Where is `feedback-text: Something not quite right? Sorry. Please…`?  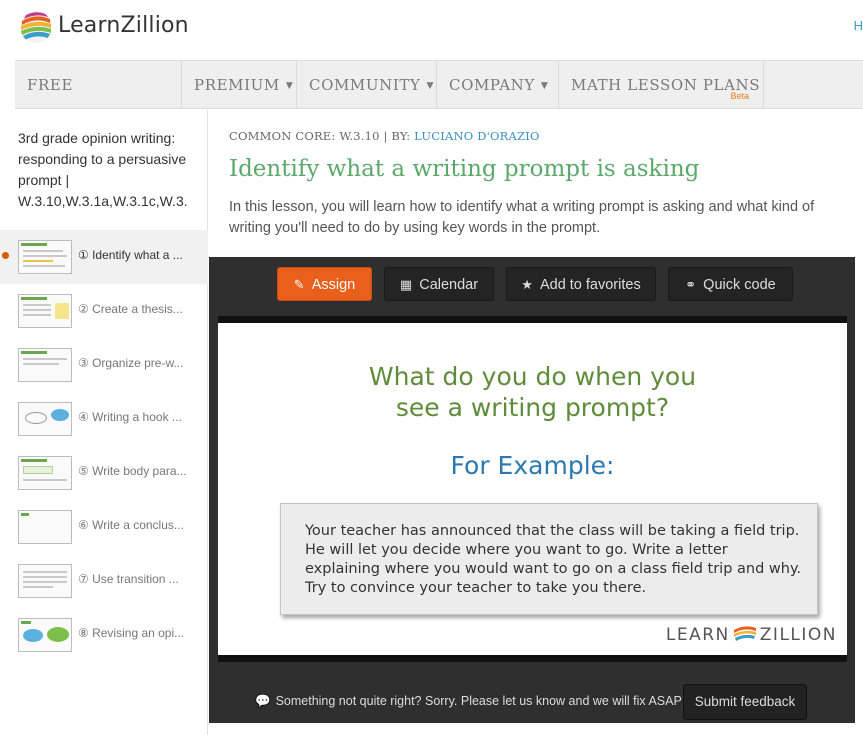 feedback-text: Something not quite right? Sorry. Please… is located at coordinates (480, 701).